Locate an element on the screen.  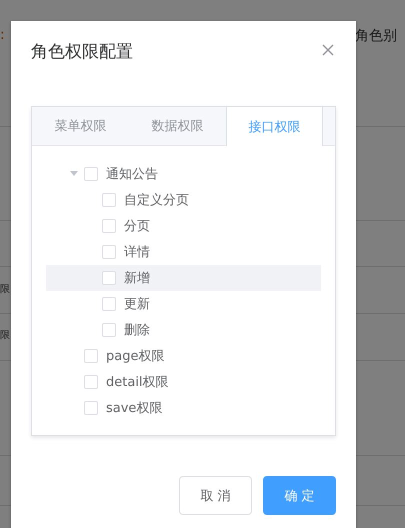
dialog-title: 角色权限配置 is located at coordinates (82, 52).